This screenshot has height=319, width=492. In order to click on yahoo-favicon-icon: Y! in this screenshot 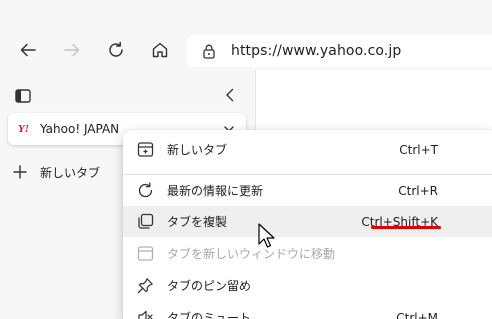, I will do `click(23, 129)`.